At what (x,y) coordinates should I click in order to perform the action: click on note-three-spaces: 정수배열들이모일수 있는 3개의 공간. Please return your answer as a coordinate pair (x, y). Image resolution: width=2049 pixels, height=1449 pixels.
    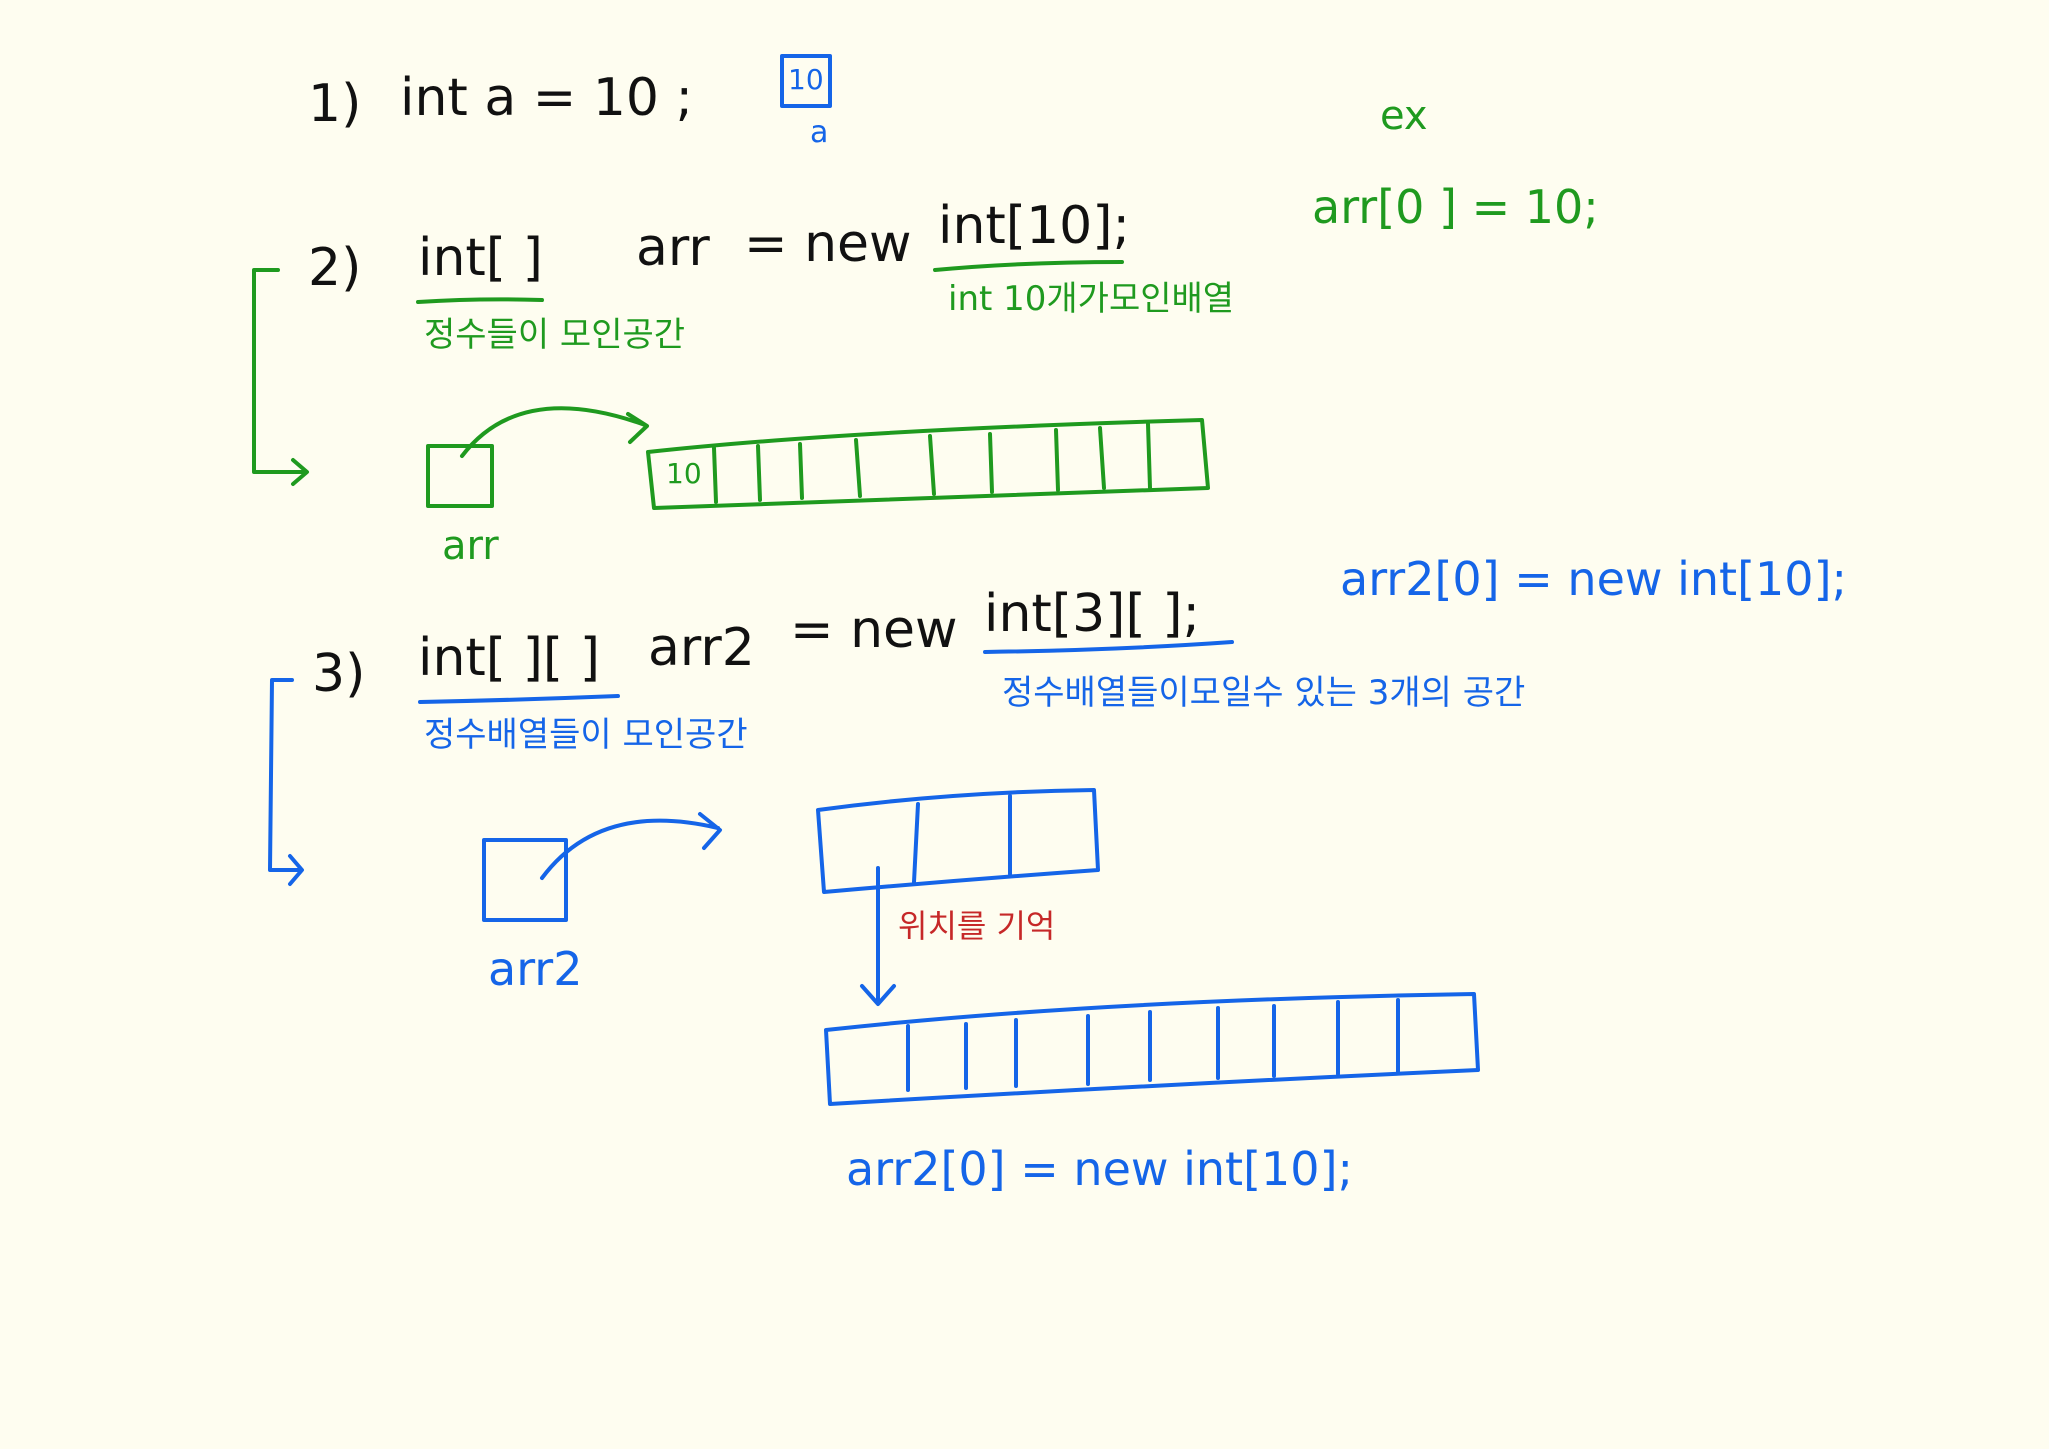
    Looking at the image, I should click on (1264, 693).